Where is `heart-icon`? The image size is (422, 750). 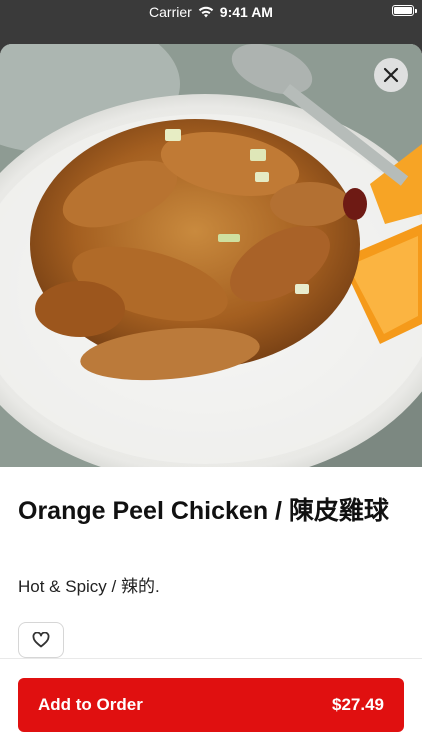 heart-icon is located at coordinates (41, 640).